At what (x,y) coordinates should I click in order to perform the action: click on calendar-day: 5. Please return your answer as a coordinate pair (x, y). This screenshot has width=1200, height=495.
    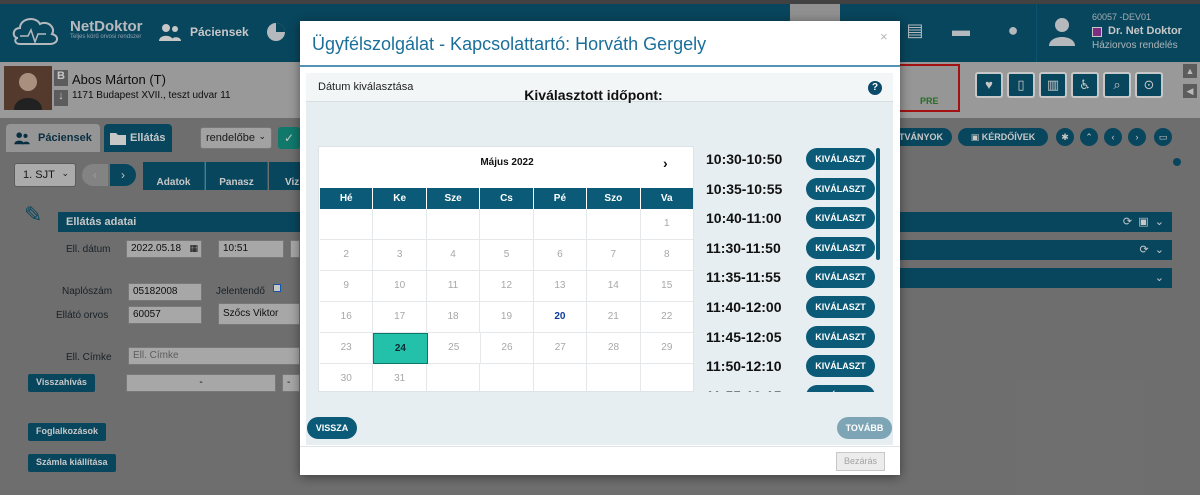
    Looking at the image, I should click on (507, 255).